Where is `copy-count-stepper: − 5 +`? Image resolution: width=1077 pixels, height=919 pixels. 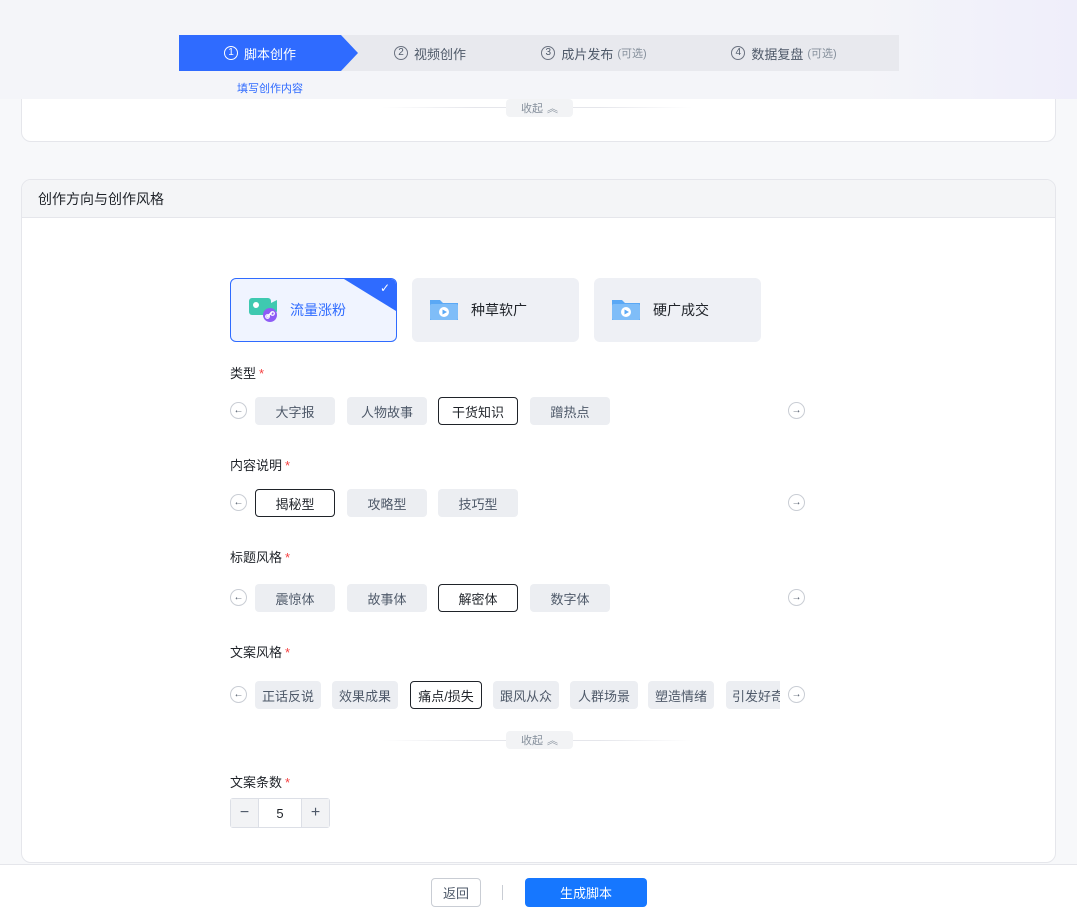 copy-count-stepper: − 5 + is located at coordinates (280, 813).